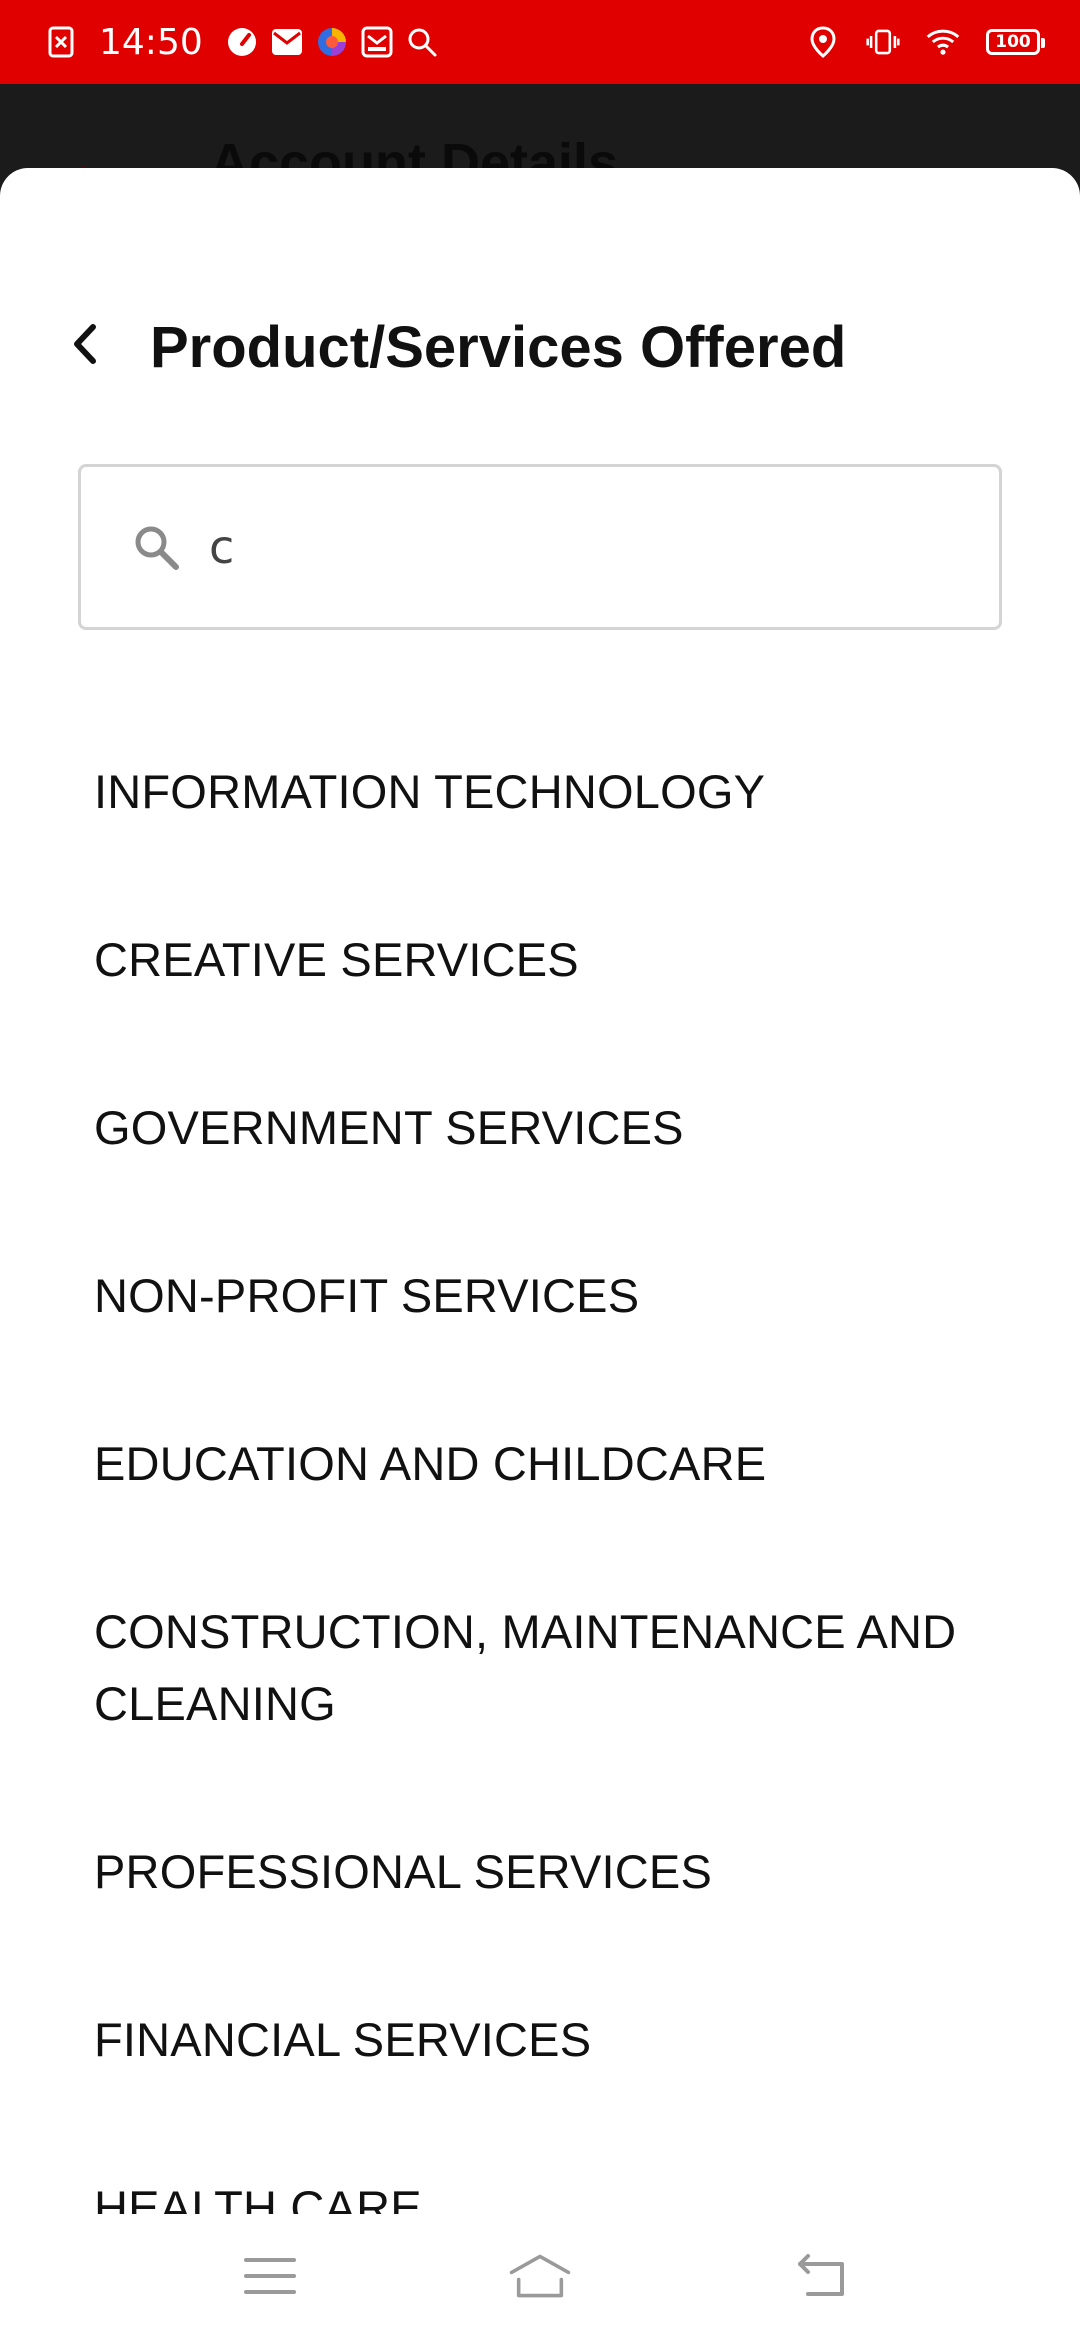  What do you see at coordinates (540, 1668) in the screenshot?
I see `option-construction-maintenance-cleaning: CONSTRUCTION, MAINTENANCE AND CLEANING` at bounding box center [540, 1668].